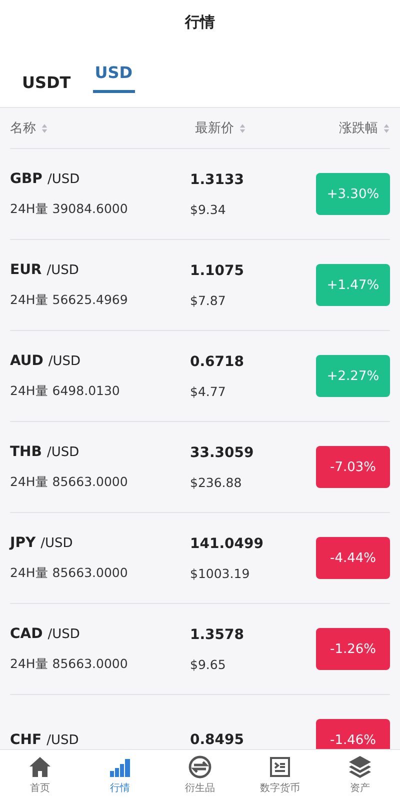  Describe the element at coordinates (222, 452) in the screenshot. I see `price-text: 33.3059` at that location.